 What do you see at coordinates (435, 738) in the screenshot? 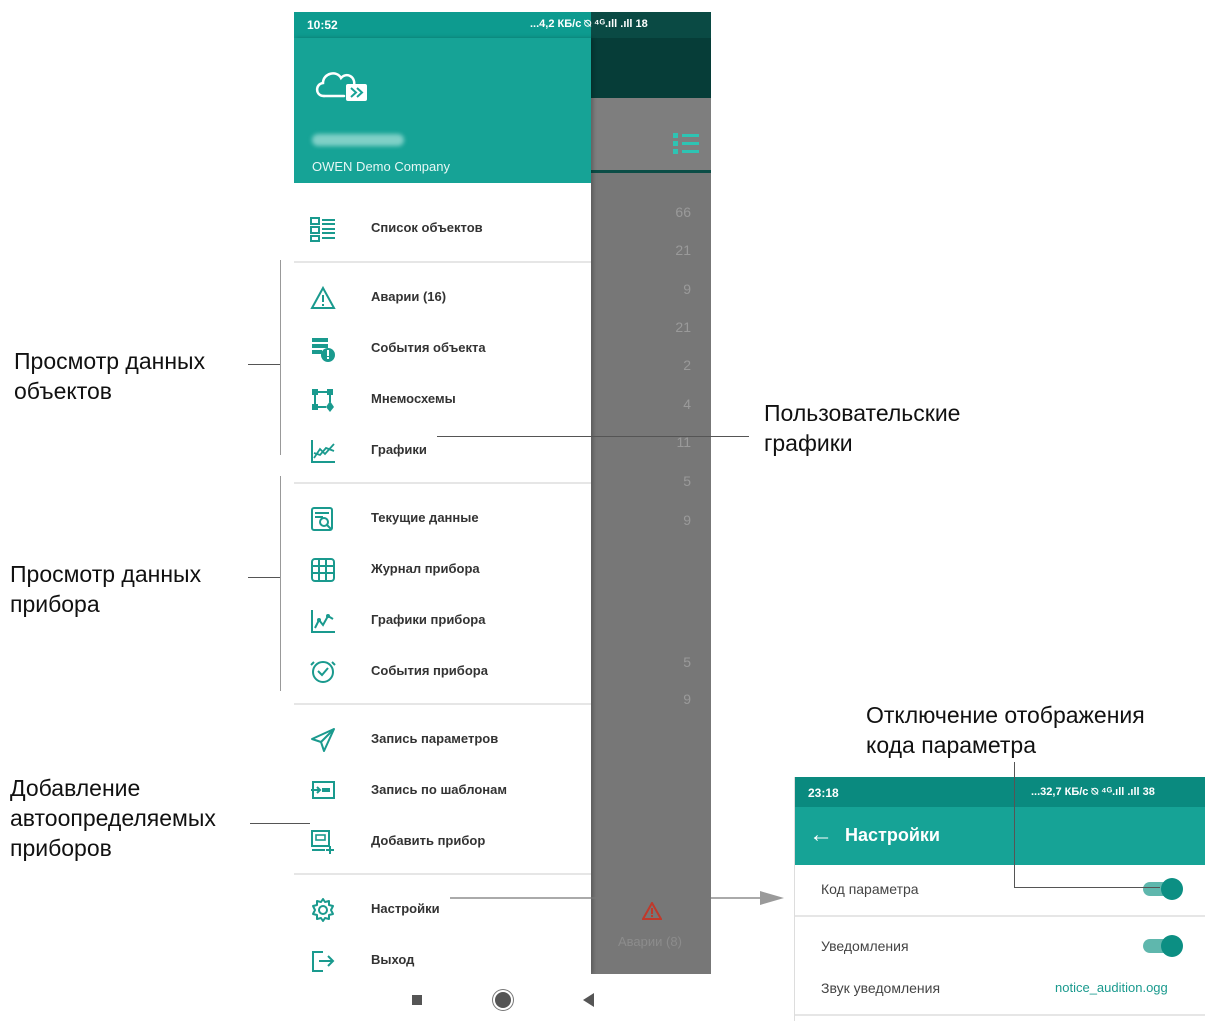
I see `menu-label: Запись параметров` at bounding box center [435, 738].